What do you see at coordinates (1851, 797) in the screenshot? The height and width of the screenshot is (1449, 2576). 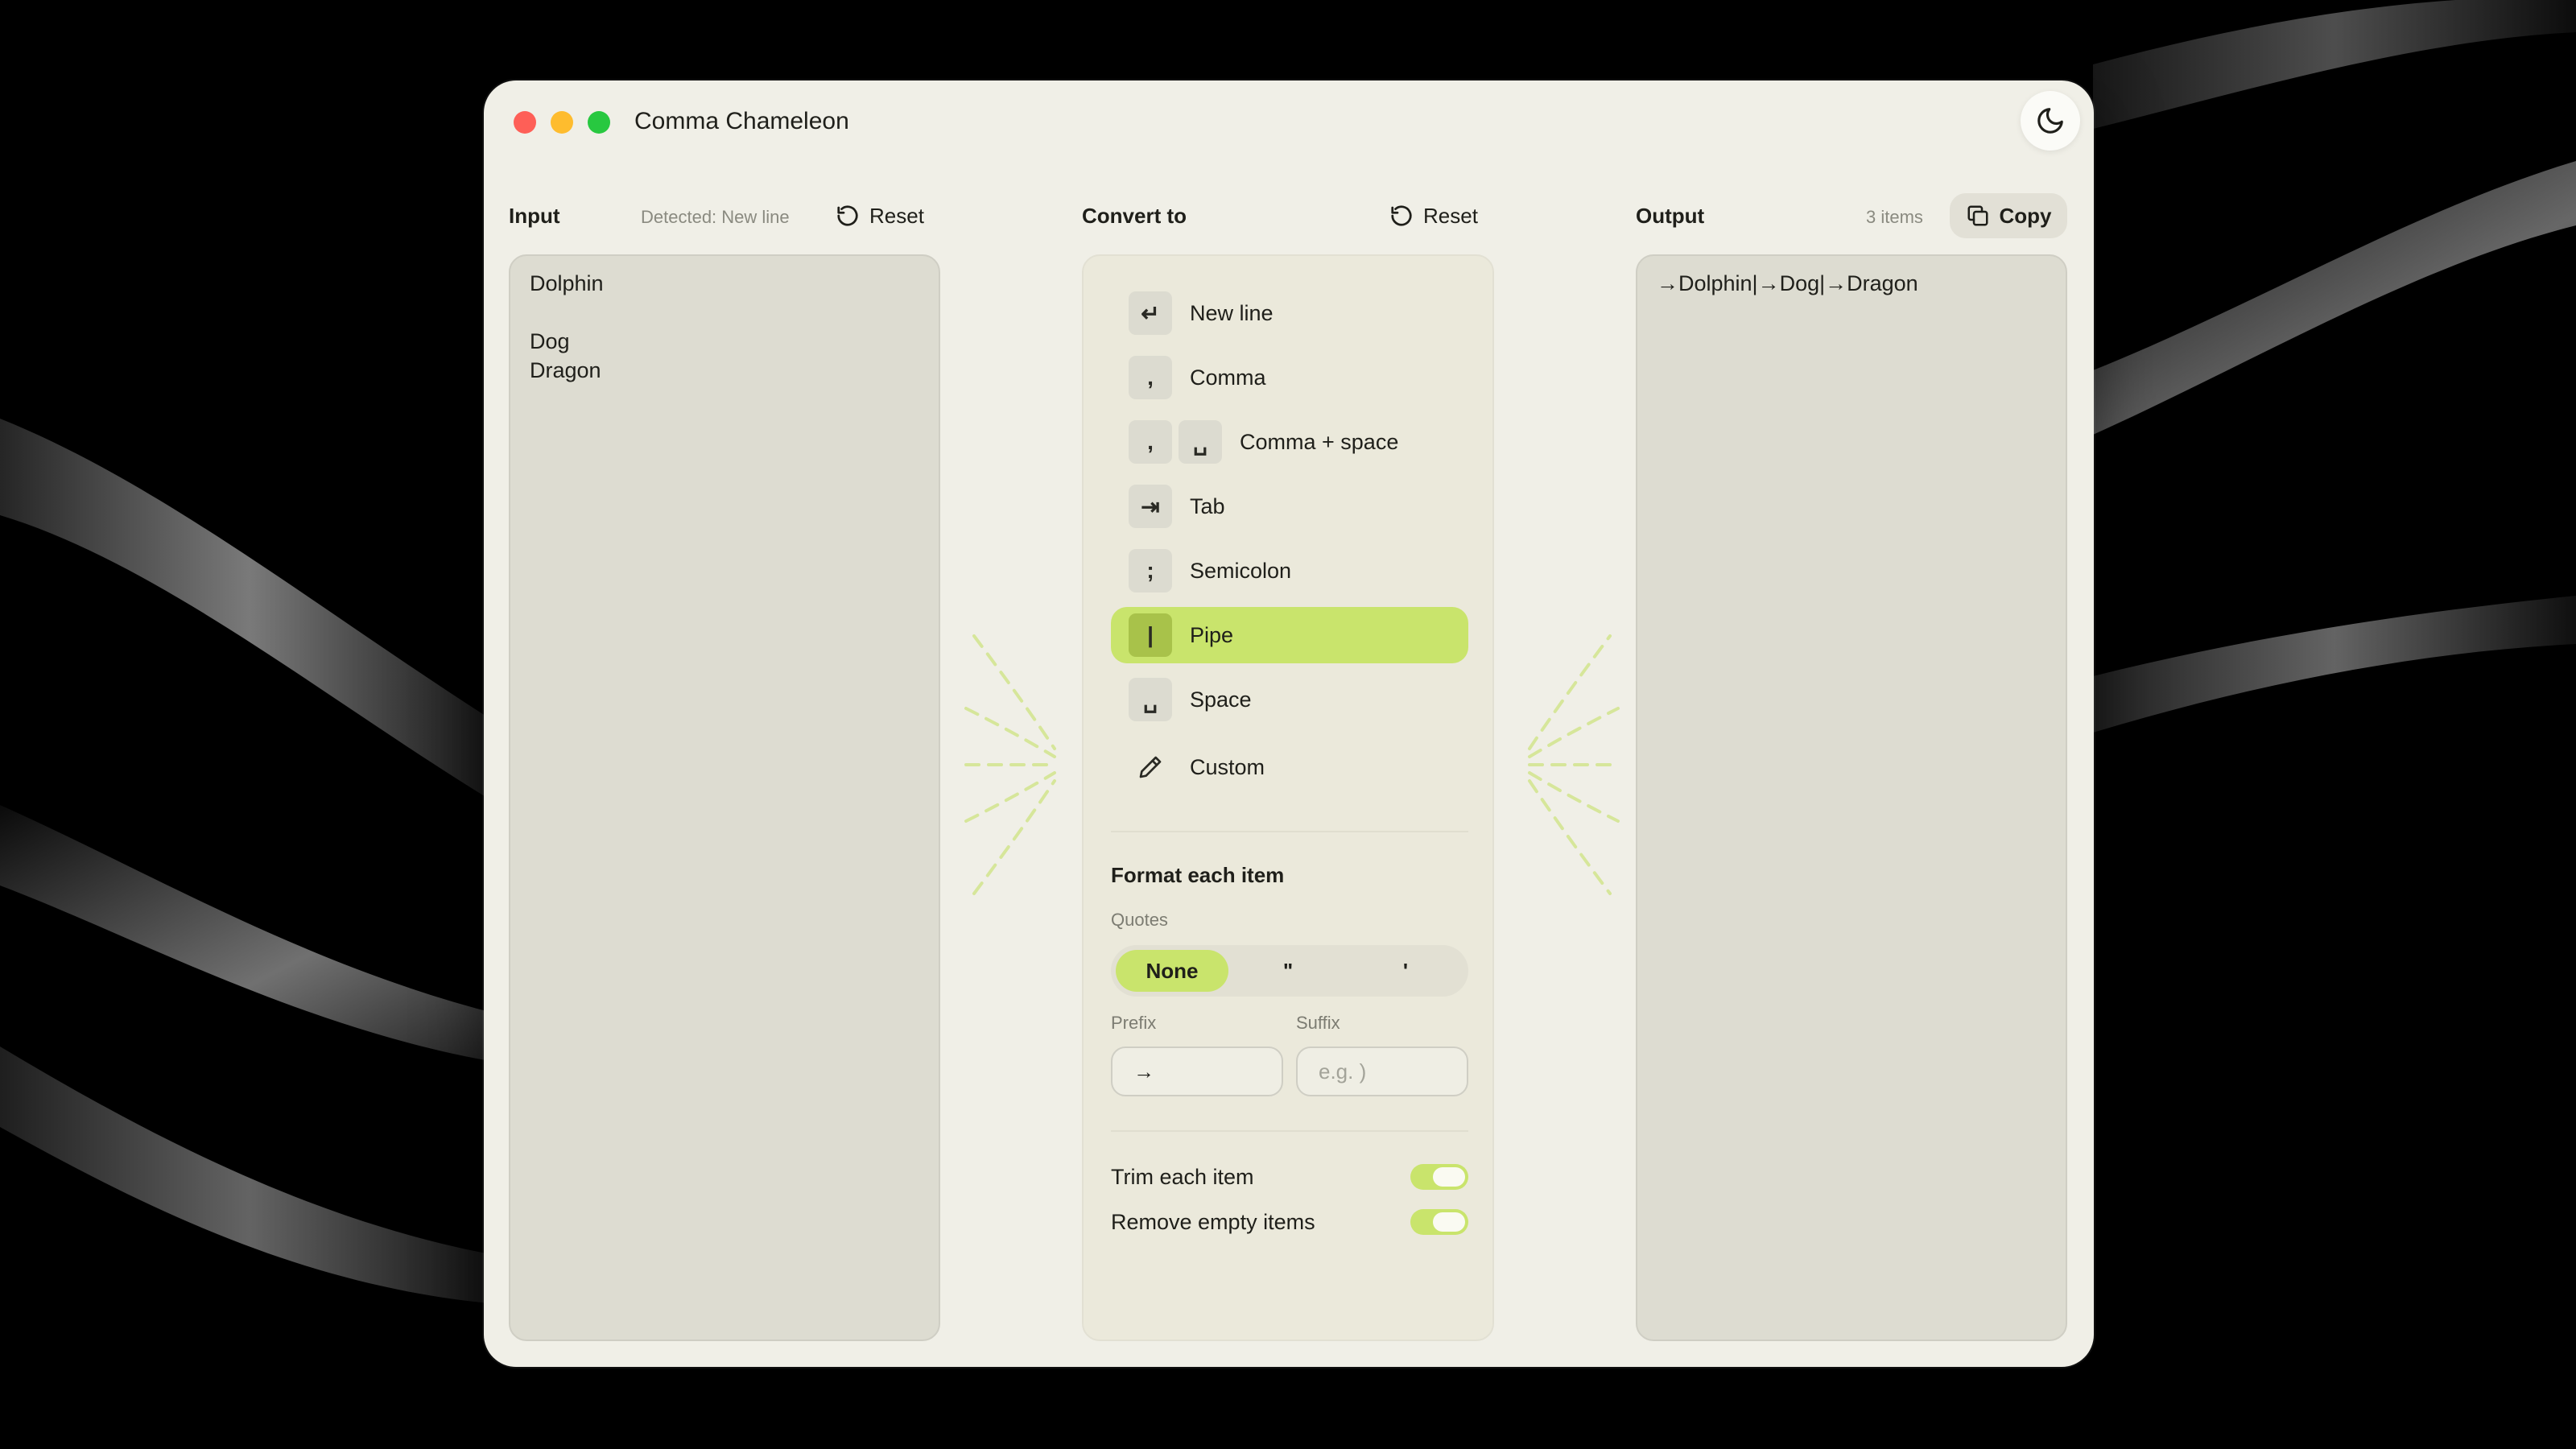 I see `output-textarea: →Dolphin|→Dog|→Dragon` at bounding box center [1851, 797].